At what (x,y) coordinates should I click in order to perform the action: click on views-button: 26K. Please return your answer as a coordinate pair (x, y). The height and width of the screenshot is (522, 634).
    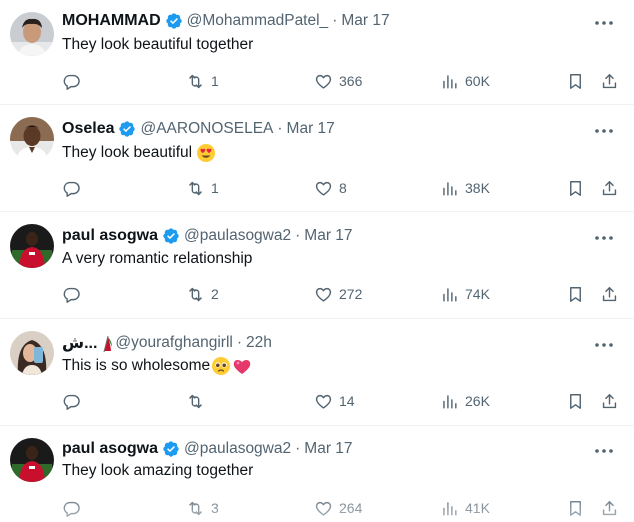
    Looking at the image, I should click on (465, 401).